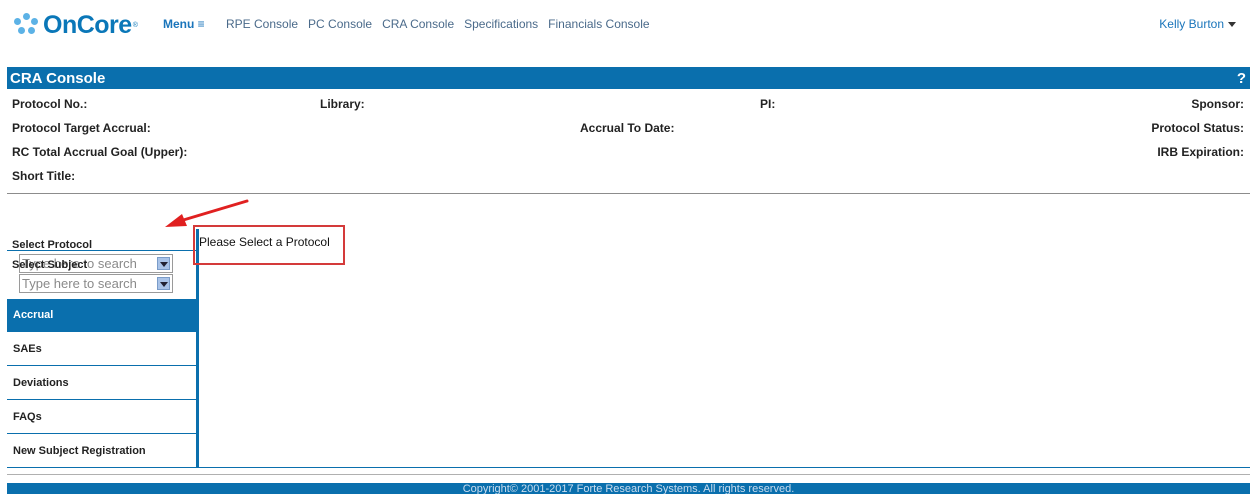 The height and width of the screenshot is (494, 1250). What do you see at coordinates (135, 25) in the screenshot?
I see `brand-trademark: ®` at bounding box center [135, 25].